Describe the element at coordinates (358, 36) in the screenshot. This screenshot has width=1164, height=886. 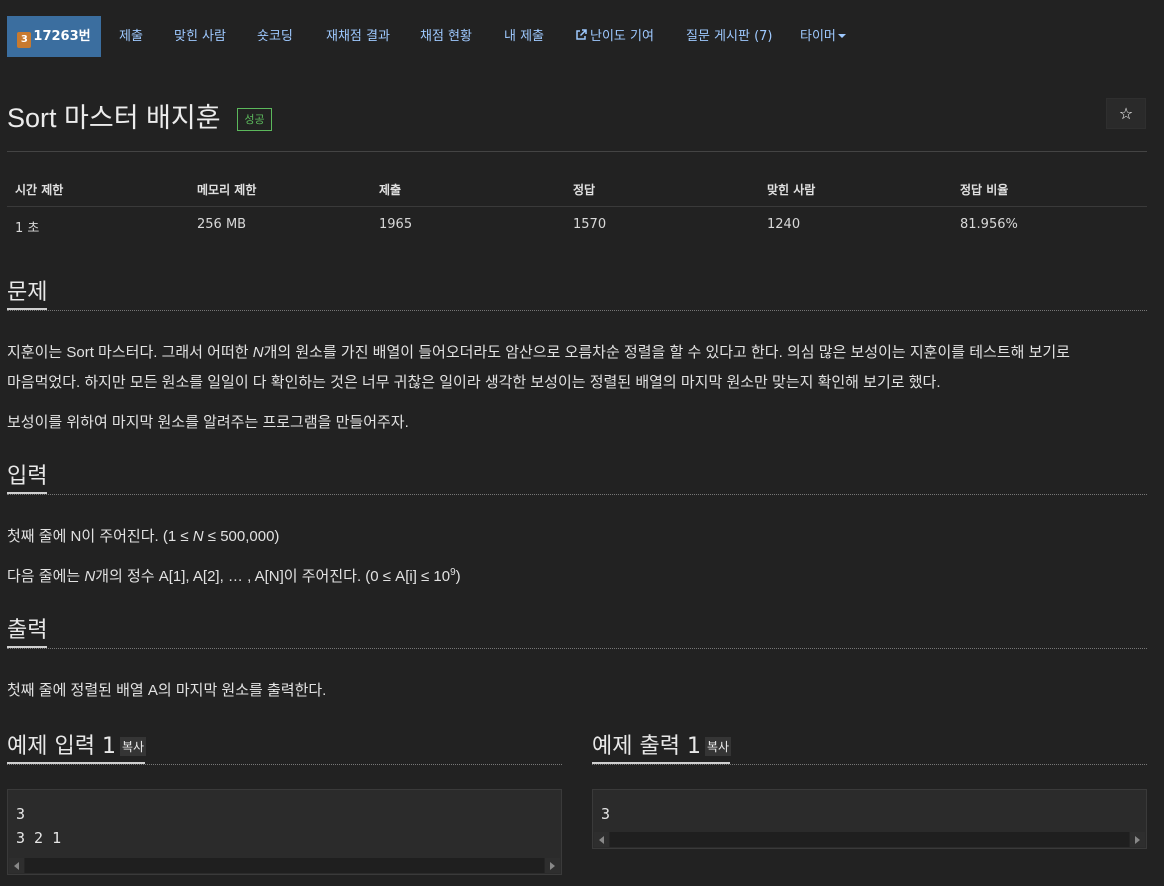
I see `nav-rejudge-results: 재채점 결과` at that location.